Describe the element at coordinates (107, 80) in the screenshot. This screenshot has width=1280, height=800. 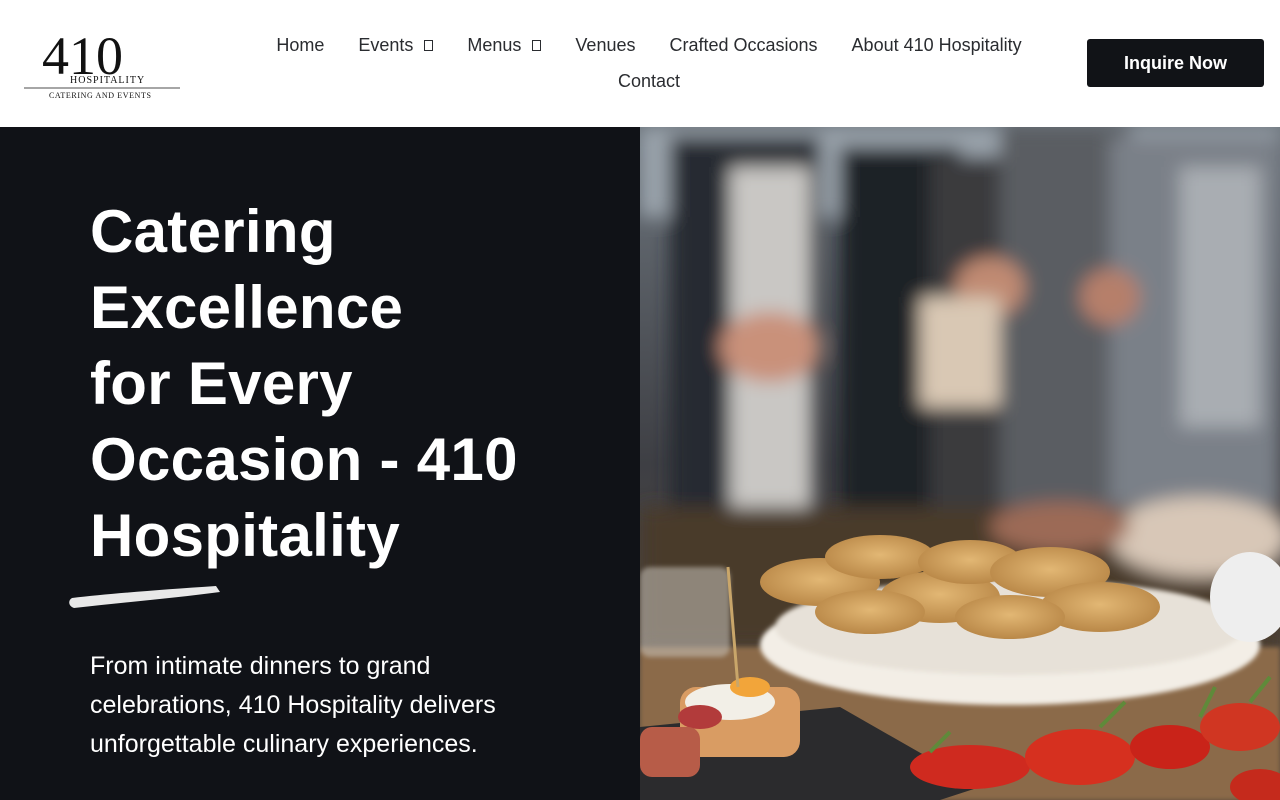
I see `logo-word: HOSPITALITY` at that location.